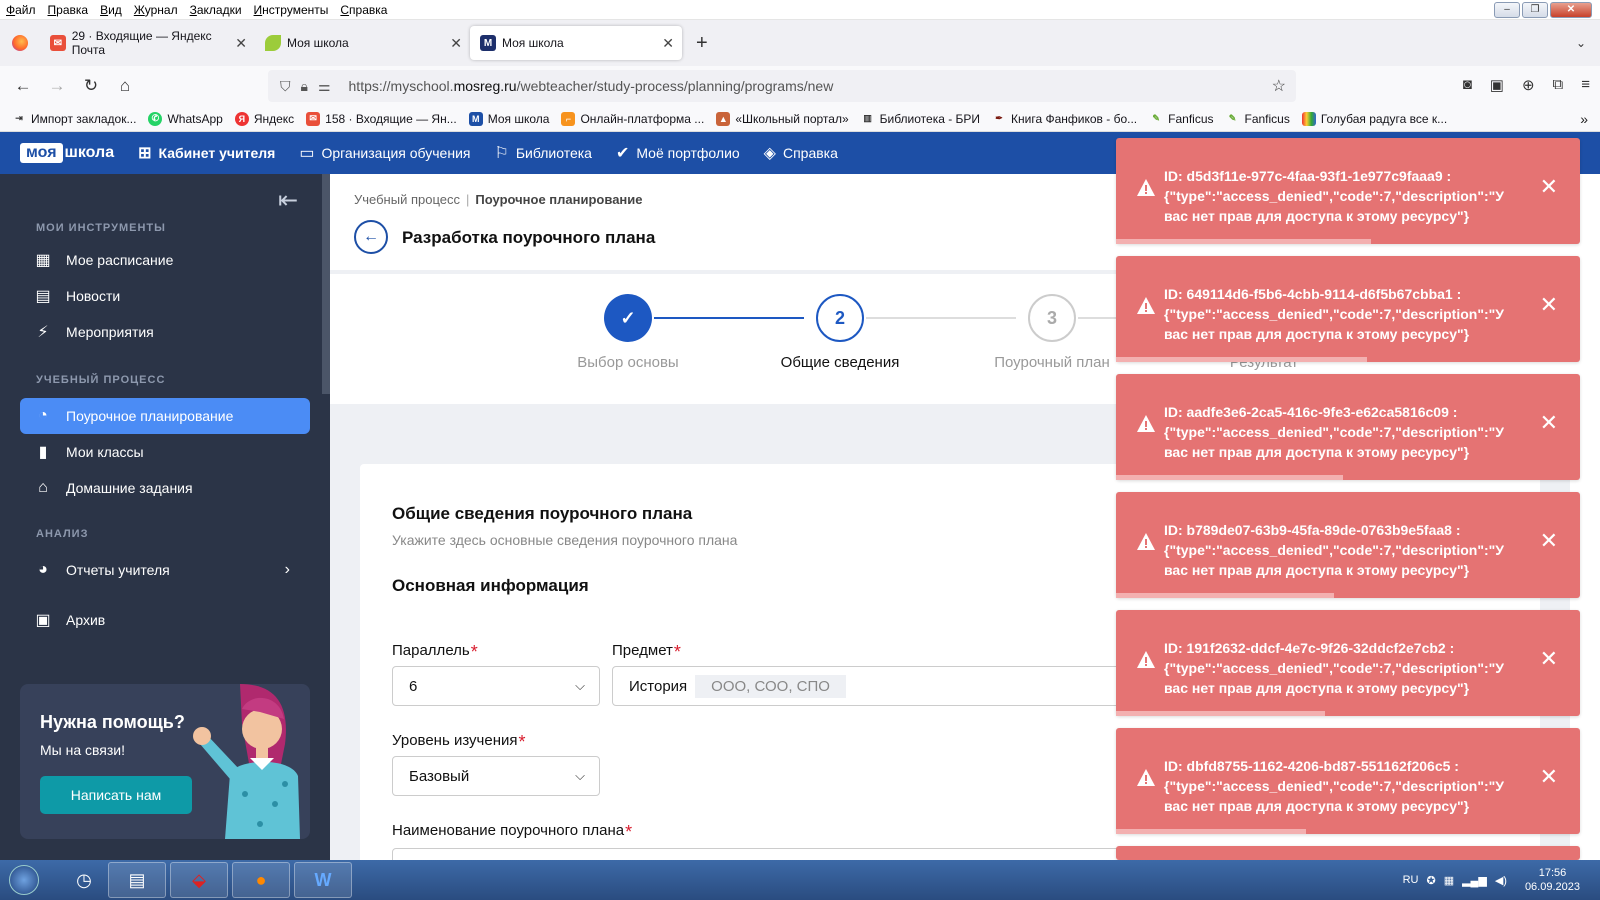  What do you see at coordinates (116, 795) in the screenshot?
I see `write-us-button: Написать нам` at bounding box center [116, 795].